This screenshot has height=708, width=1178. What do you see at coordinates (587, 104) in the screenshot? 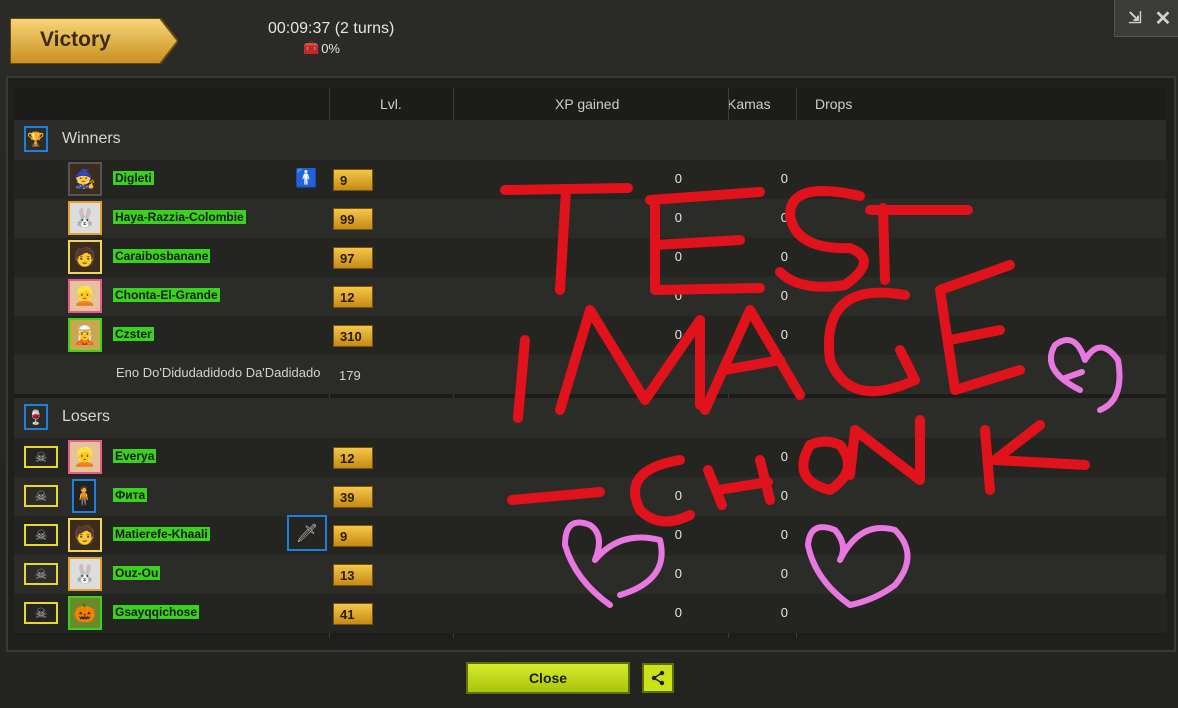
I see `column-header-xp: XP gained` at bounding box center [587, 104].